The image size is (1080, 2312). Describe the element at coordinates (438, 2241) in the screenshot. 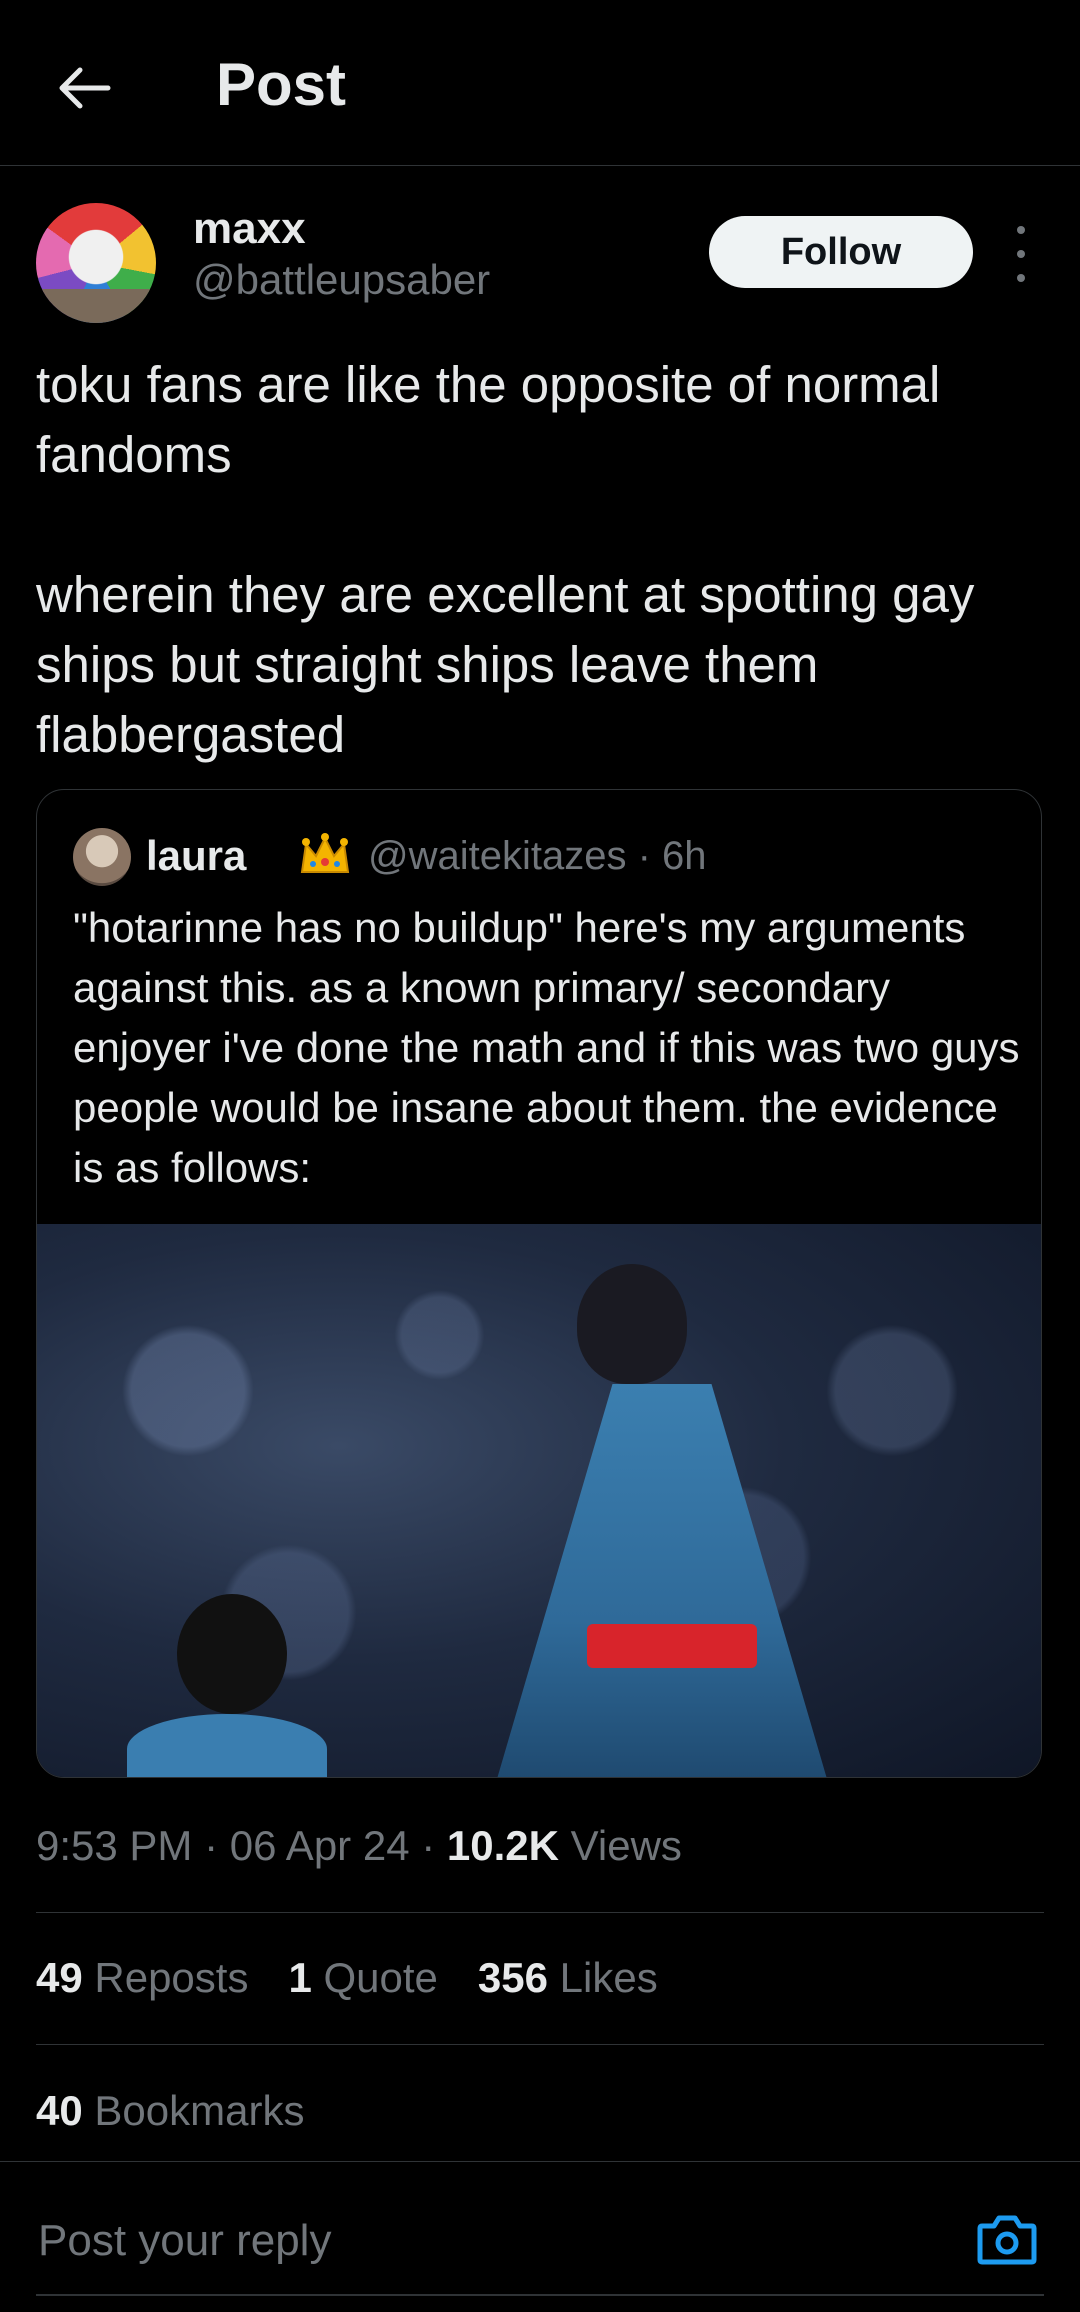

I see `reply-input` at that location.